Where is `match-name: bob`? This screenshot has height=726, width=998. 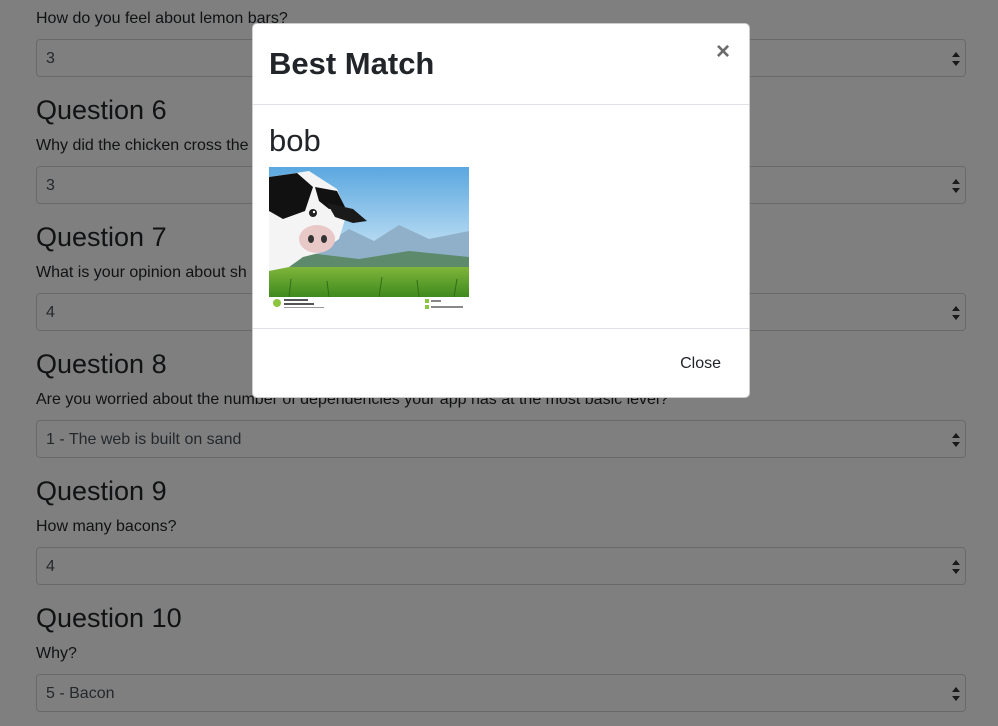
match-name: bob is located at coordinates (295, 140).